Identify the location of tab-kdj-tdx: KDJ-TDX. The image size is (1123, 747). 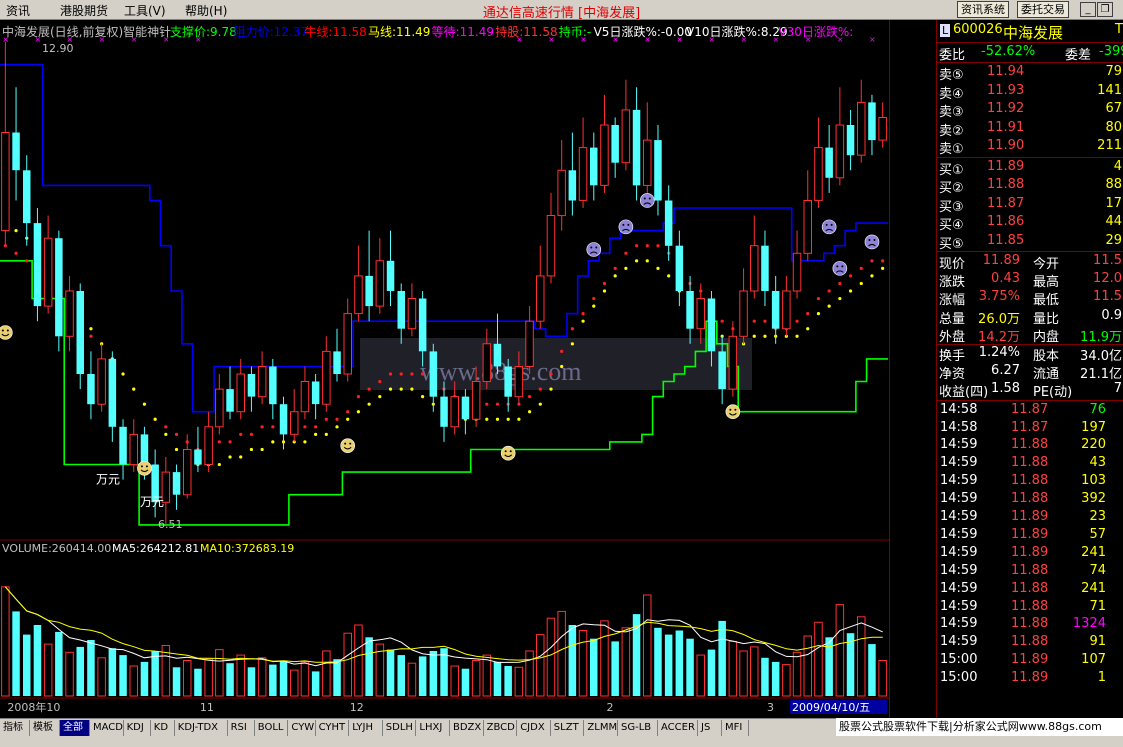
(201, 728).